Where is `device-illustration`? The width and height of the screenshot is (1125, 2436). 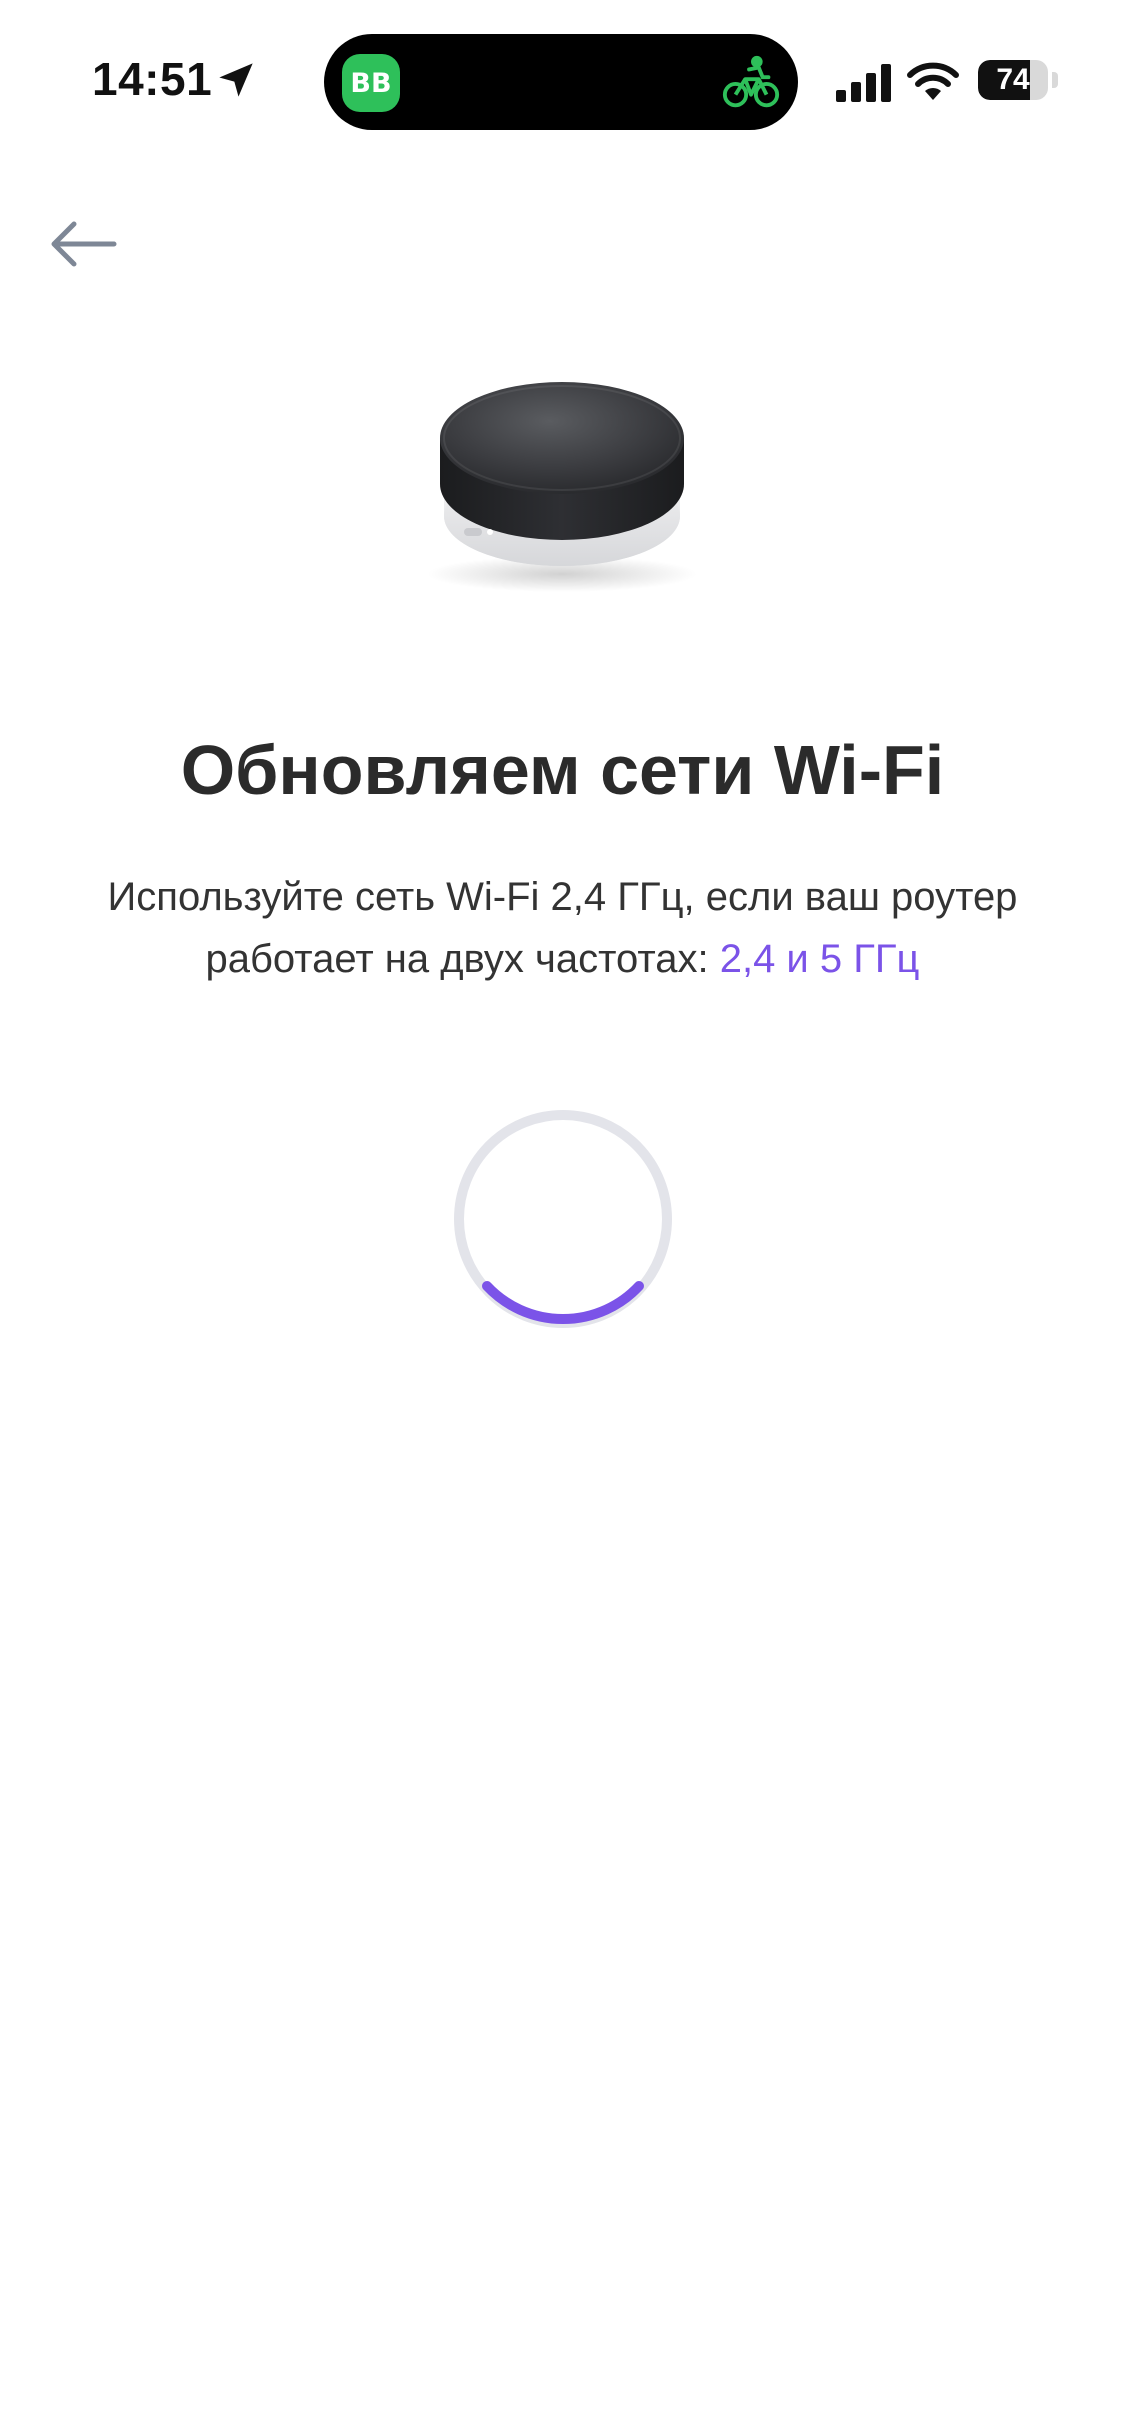
device-illustration is located at coordinates (562, 487).